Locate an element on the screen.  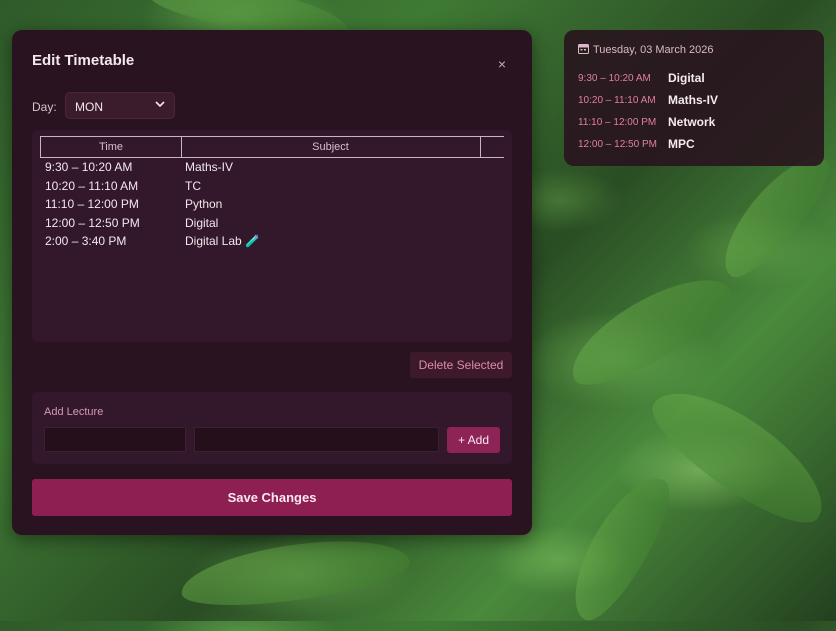
calendar-icon is located at coordinates (583, 49).